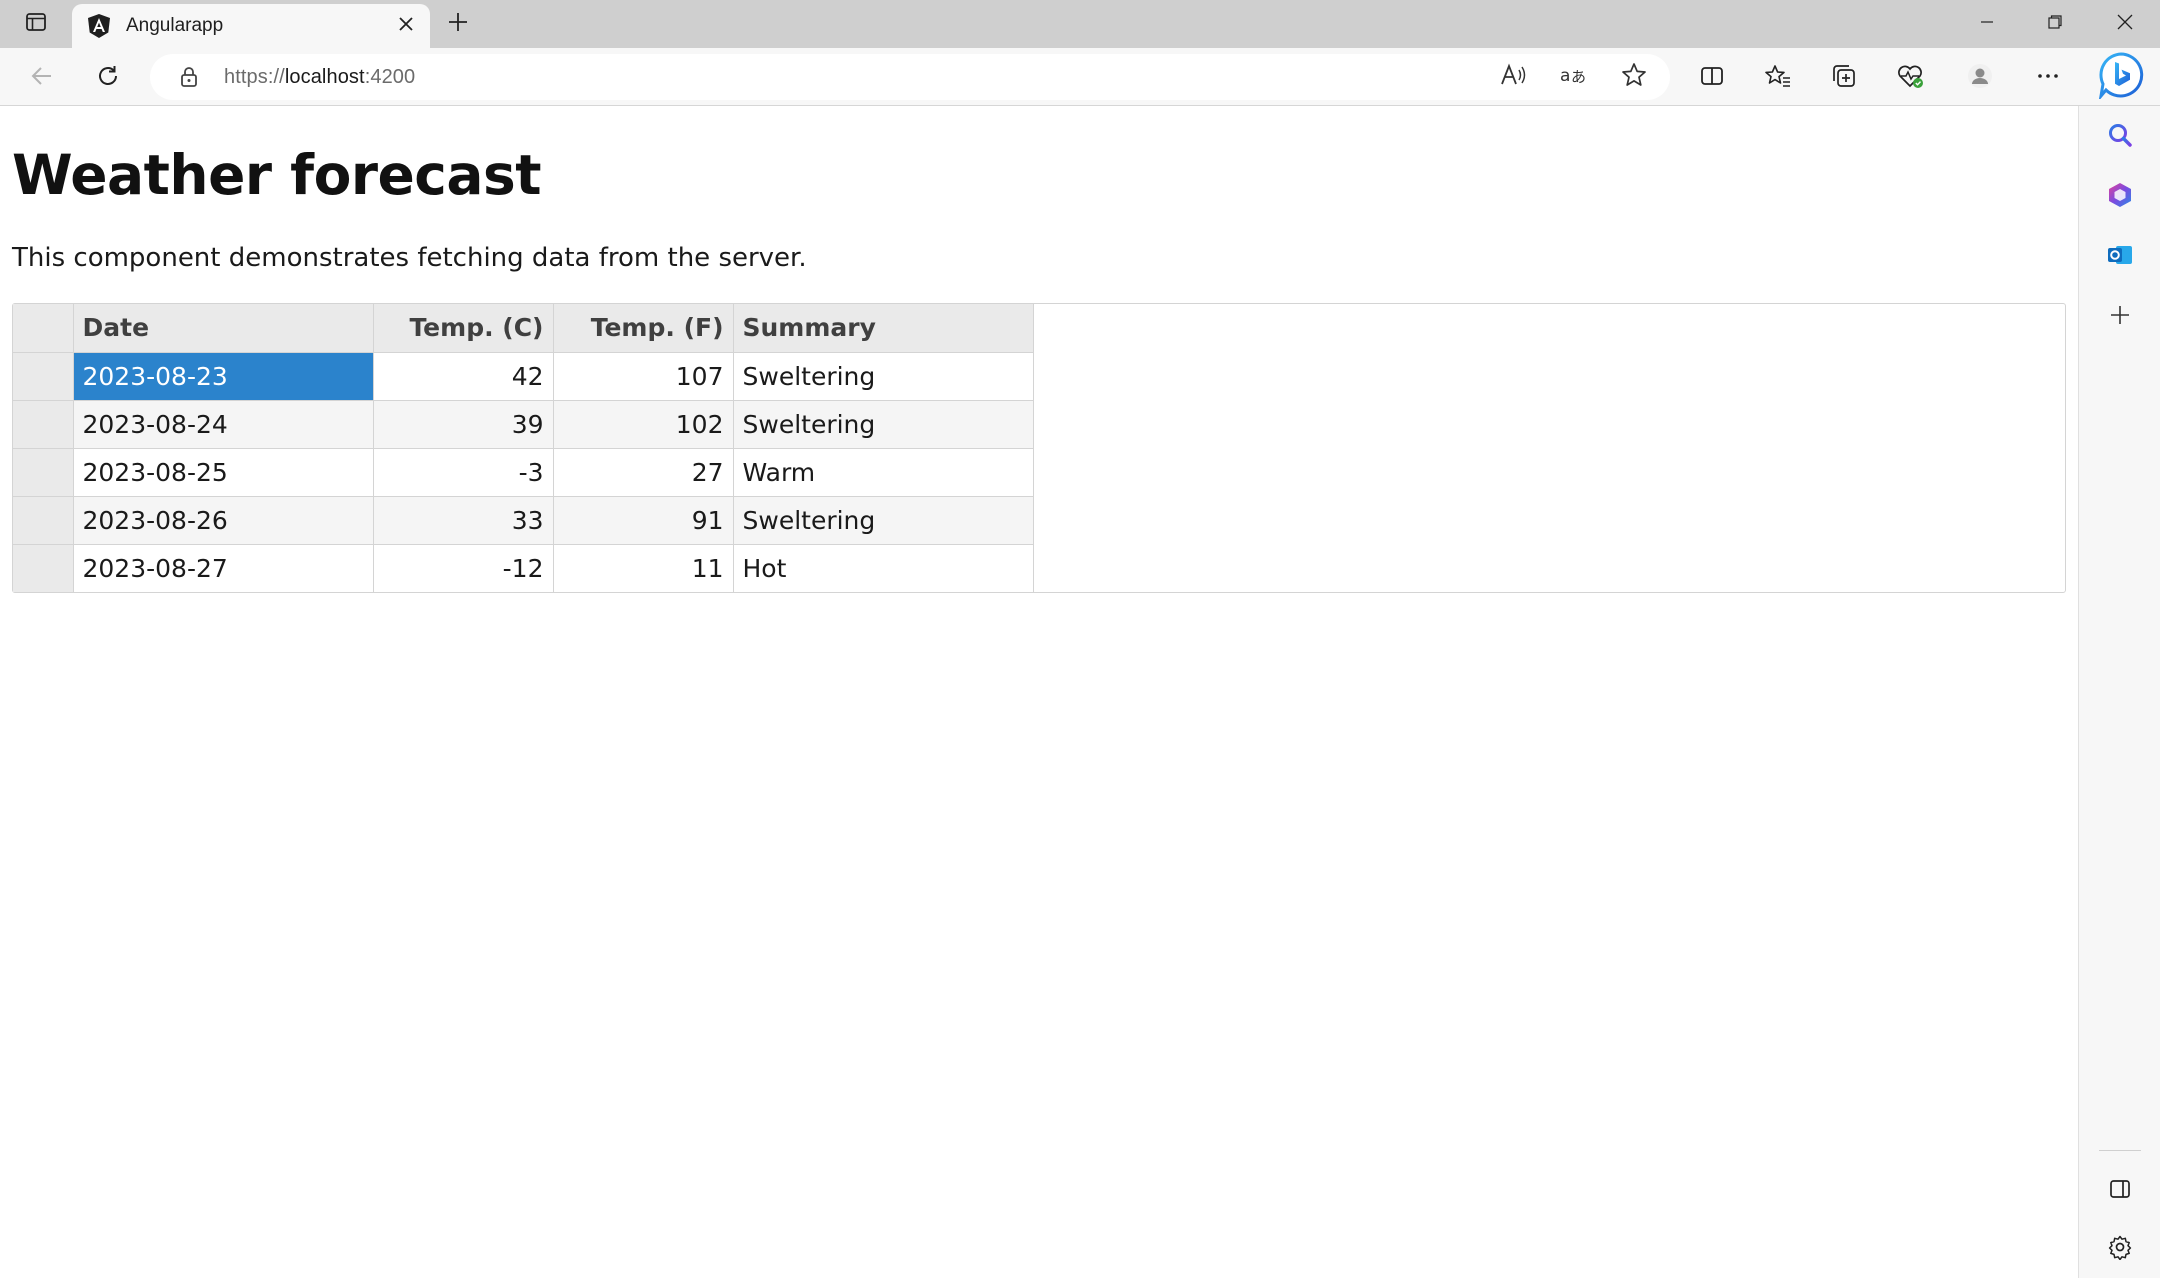 This screenshot has height=1278, width=2160. I want to click on date-cell: 2023-08-27, so click(223, 567).